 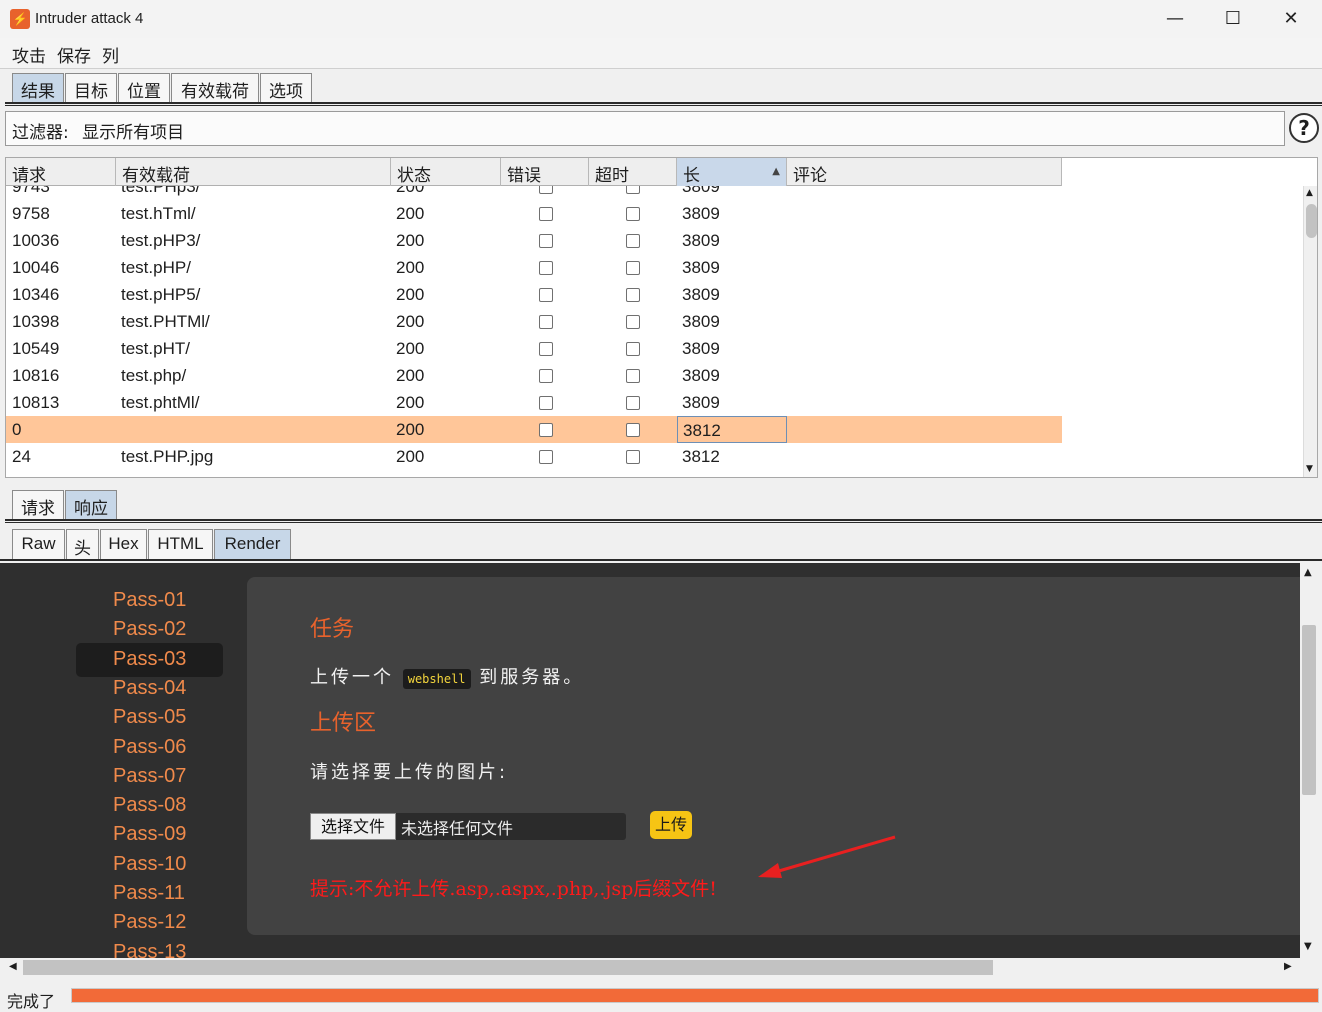 What do you see at coordinates (353, 826) in the screenshot?
I see `choose-file-button: 选择文件` at bounding box center [353, 826].